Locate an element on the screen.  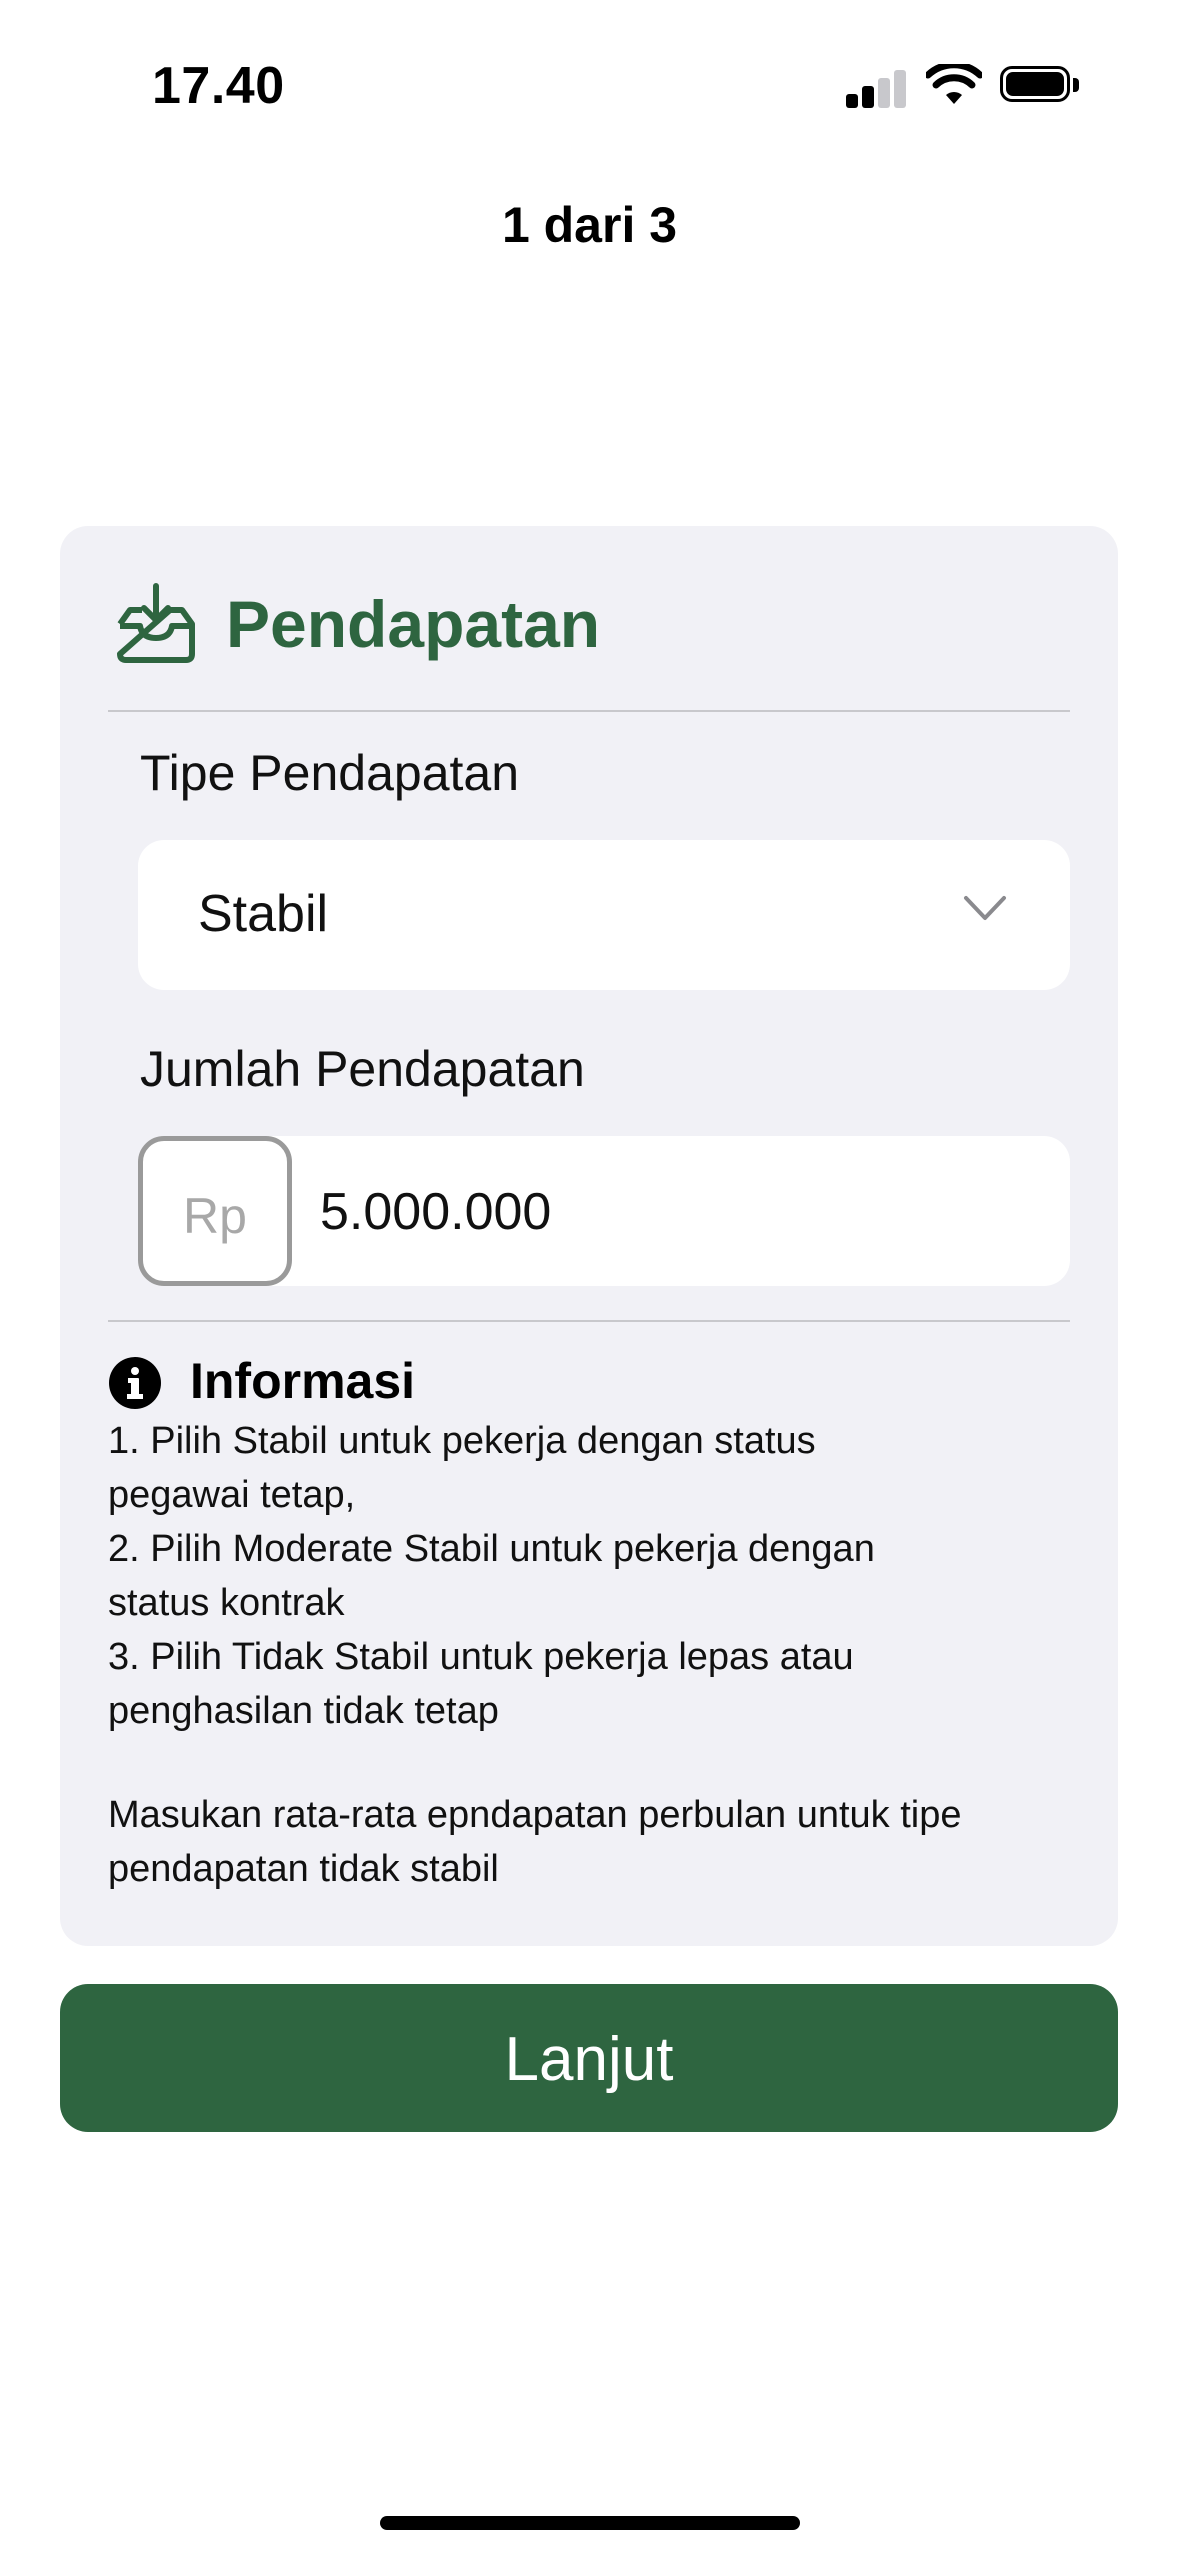
chevron-down-icon is located at coordinates (985, 908).